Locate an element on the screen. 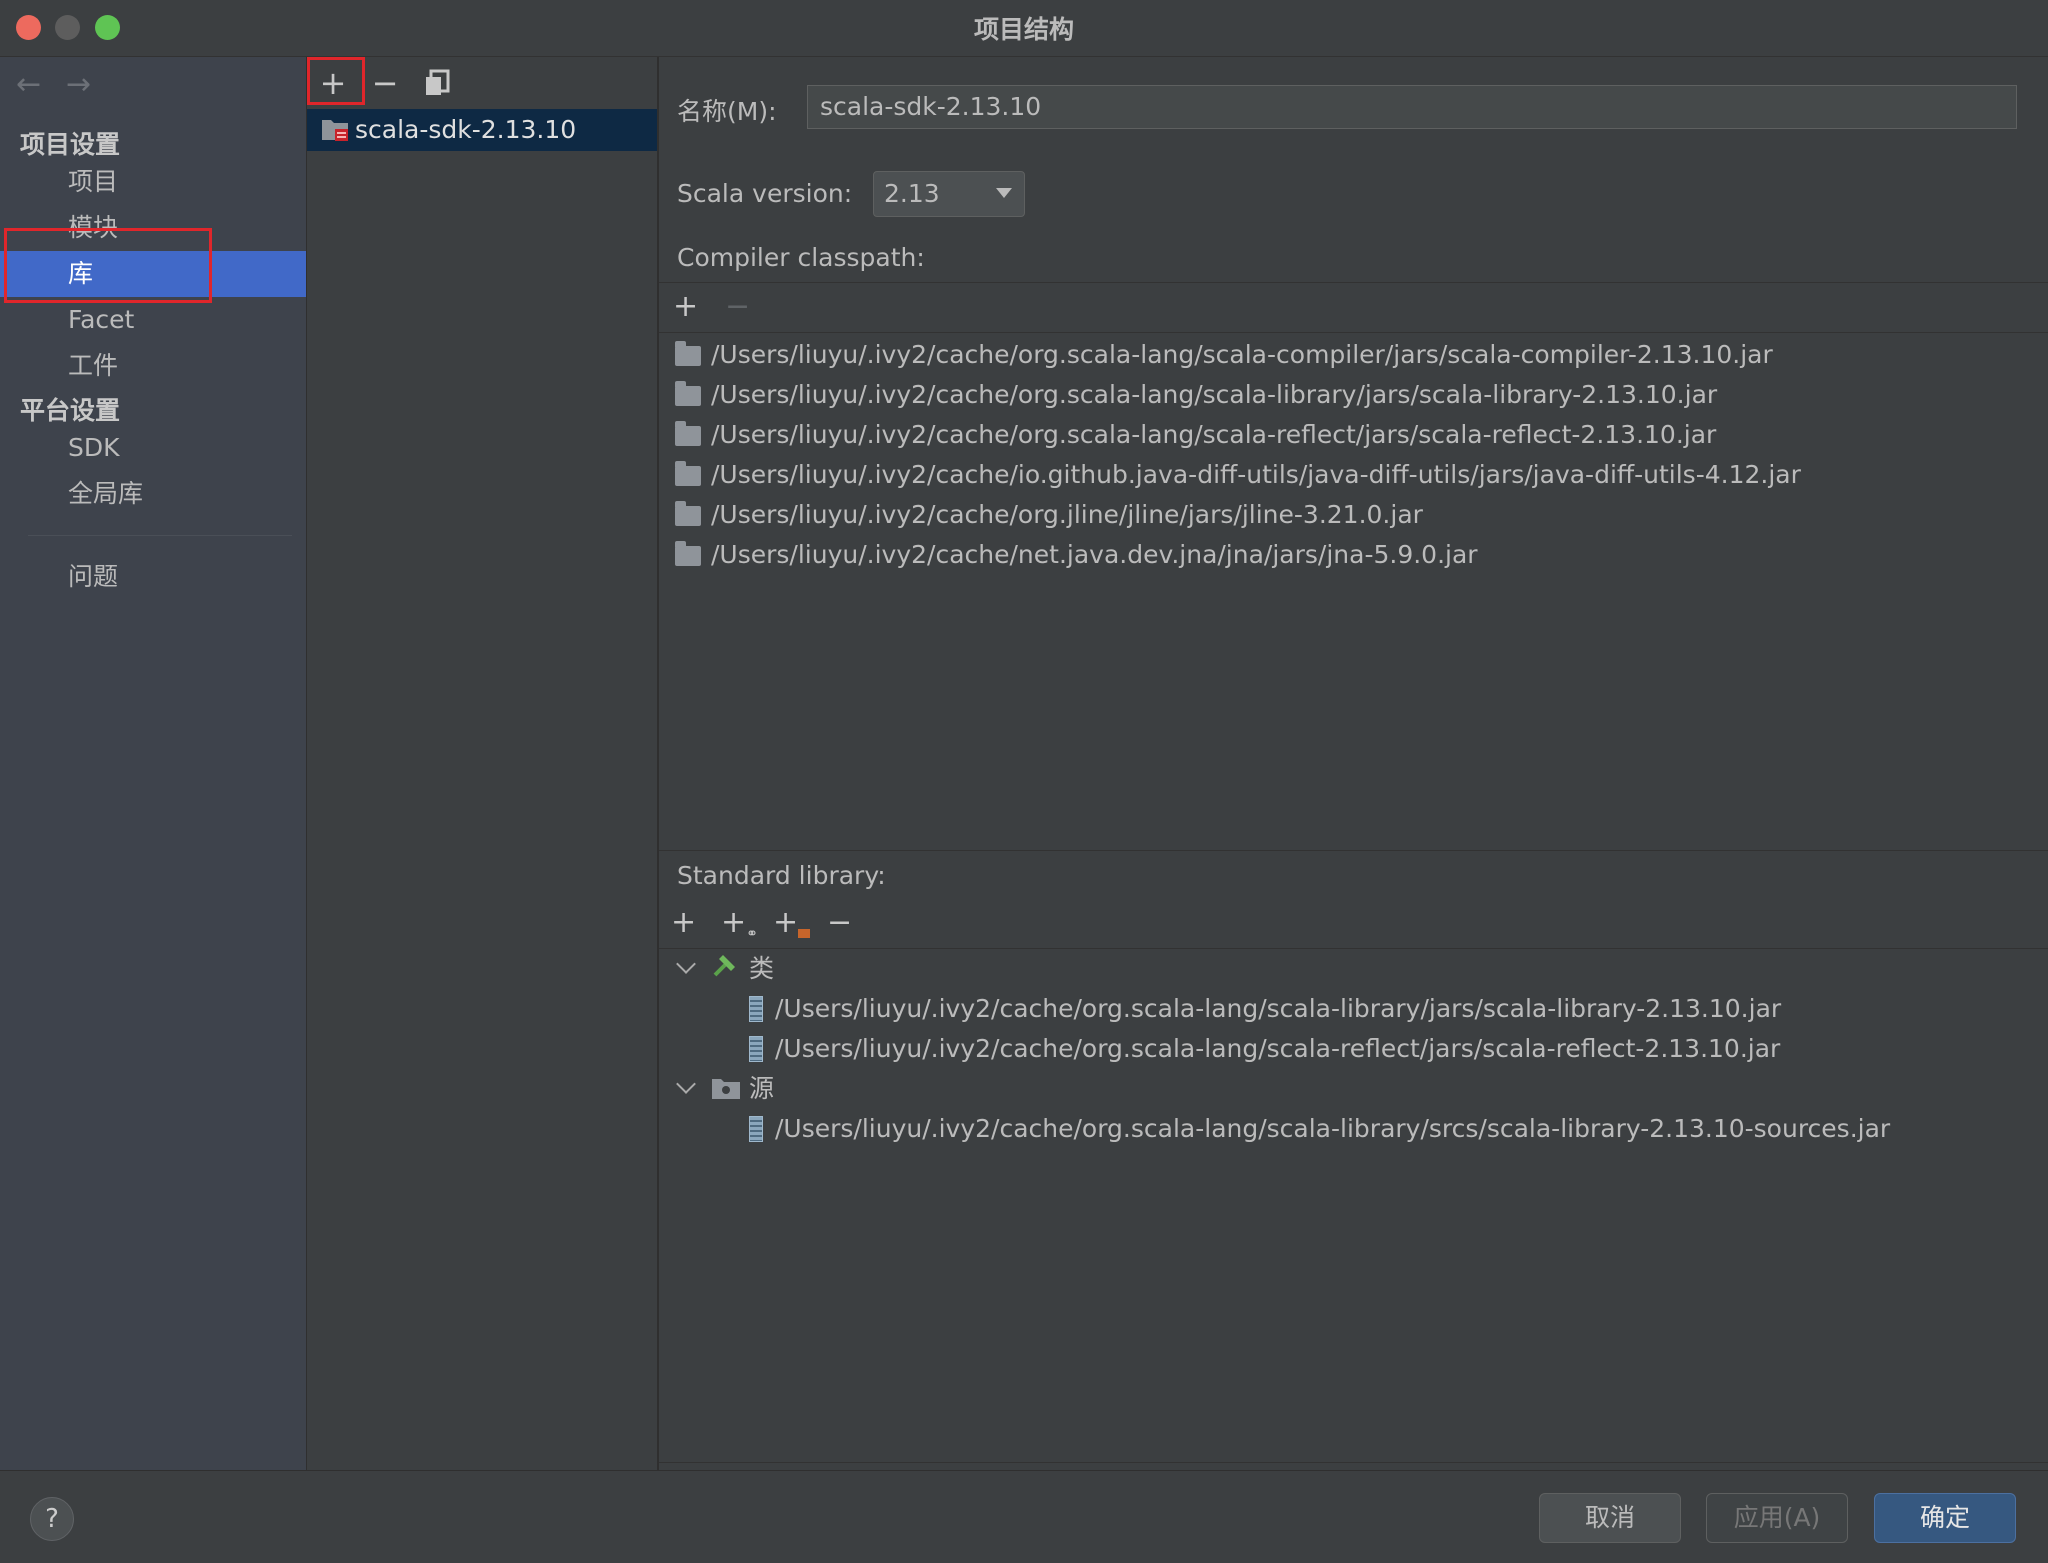 The width and height of the screenshot is (2048, 1563). sidebar-item-artifacts: 工件 is located at coordinates (153, 366).